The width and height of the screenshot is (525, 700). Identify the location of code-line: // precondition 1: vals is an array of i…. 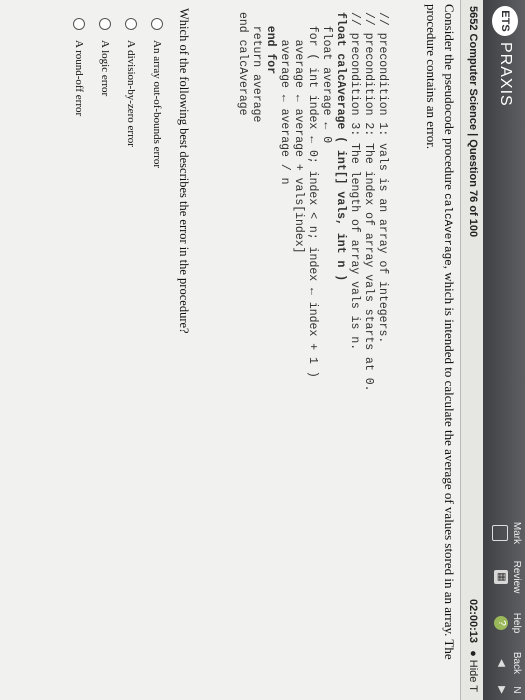
(382, 178).